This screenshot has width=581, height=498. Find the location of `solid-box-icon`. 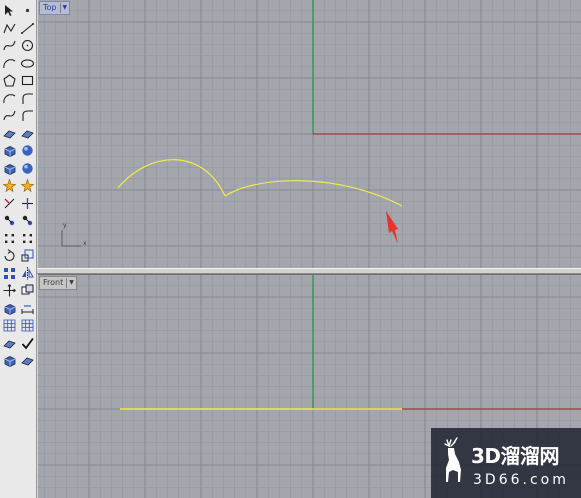

solid-box-icon is located at coordinates (10, 151).